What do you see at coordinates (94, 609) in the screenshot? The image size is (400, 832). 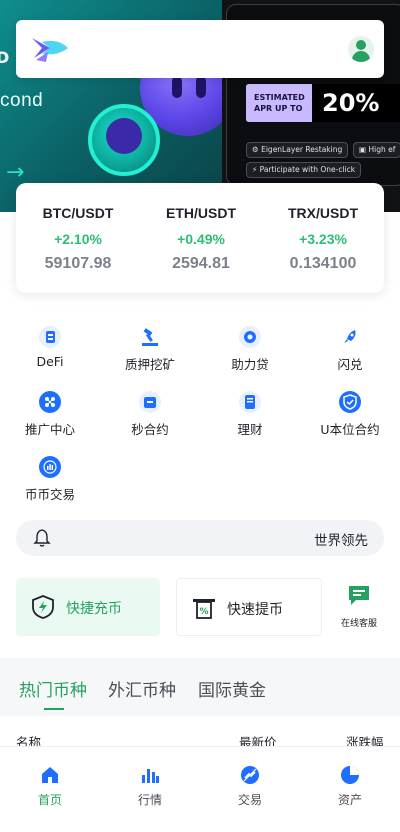 I see `quick-deposit-label: 快捷充币` at bounding box center [94, 609].